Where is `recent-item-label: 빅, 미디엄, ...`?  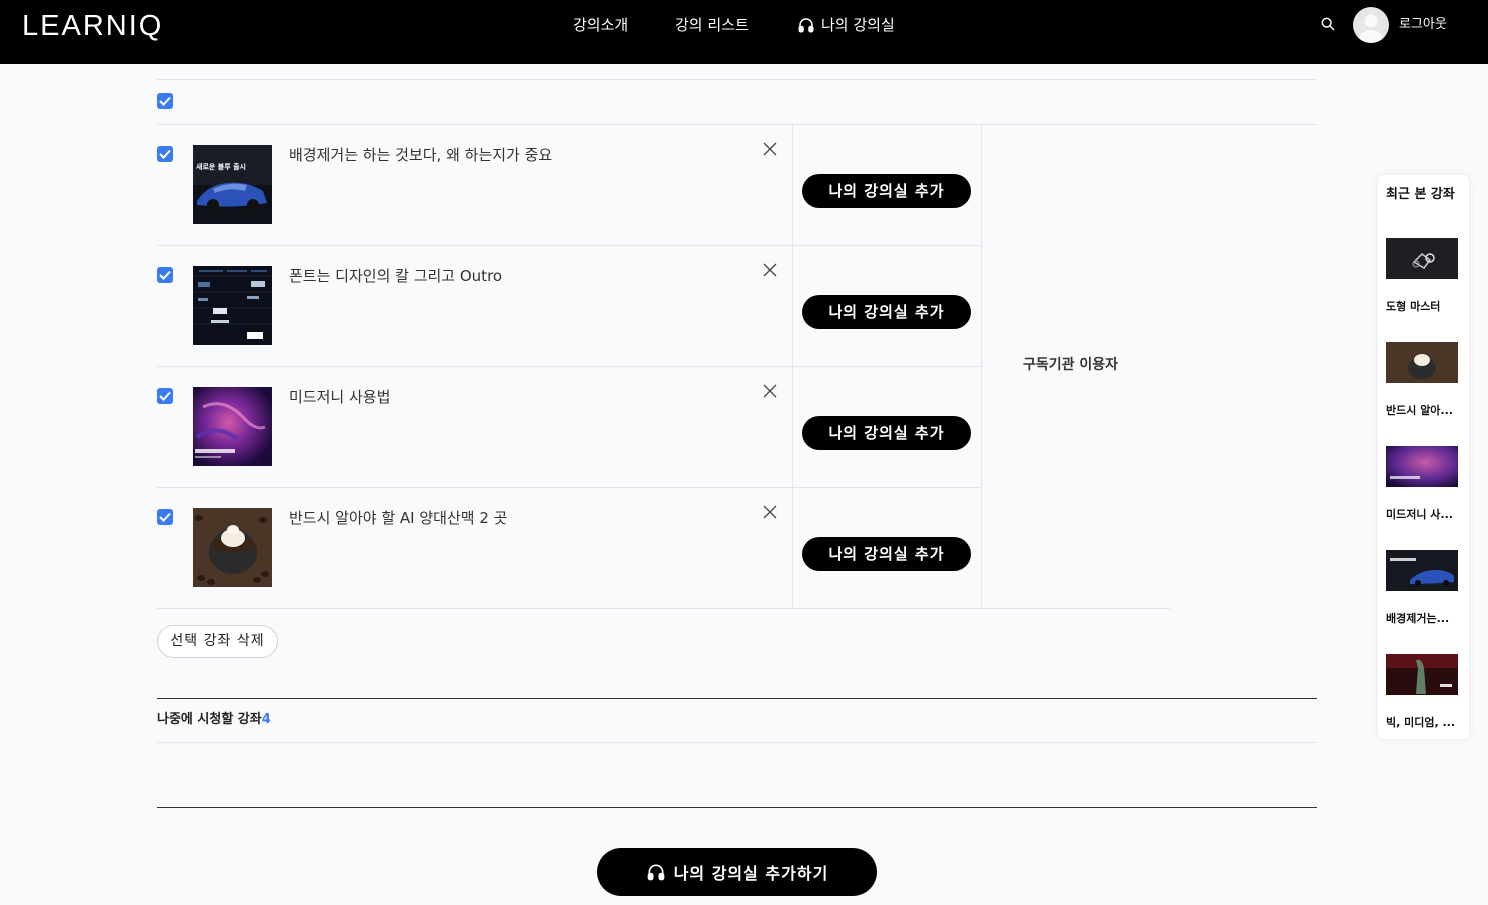 recent-item-label: 빅, 미디엄, ... is located at coordinates (1424, 723).